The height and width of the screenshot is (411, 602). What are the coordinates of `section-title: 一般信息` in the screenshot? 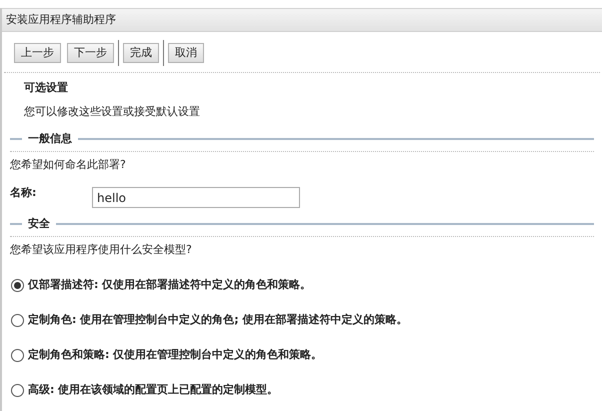 It's located at (50, 139).